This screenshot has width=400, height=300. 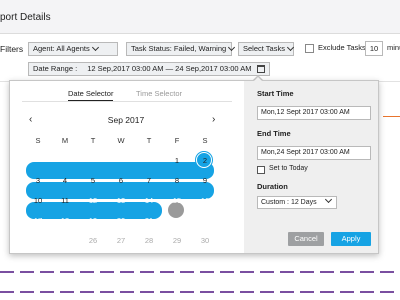 I want to click on weekday-label: W, so click(x=121, y=140).